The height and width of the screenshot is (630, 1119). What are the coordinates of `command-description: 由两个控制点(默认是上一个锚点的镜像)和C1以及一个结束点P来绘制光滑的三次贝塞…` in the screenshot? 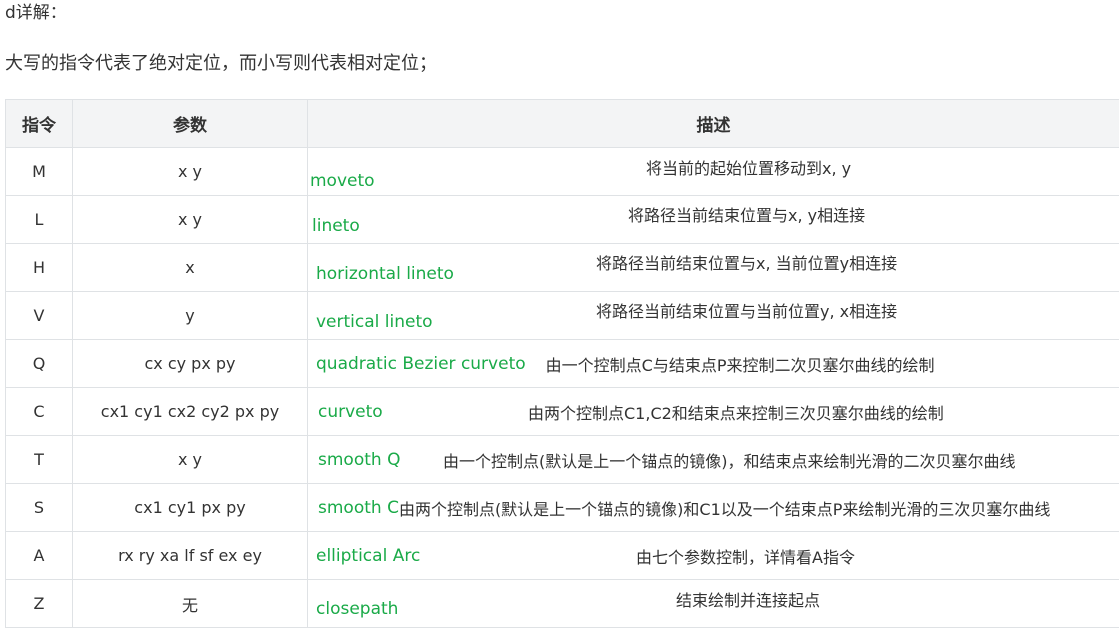 It's located at (724, 509).